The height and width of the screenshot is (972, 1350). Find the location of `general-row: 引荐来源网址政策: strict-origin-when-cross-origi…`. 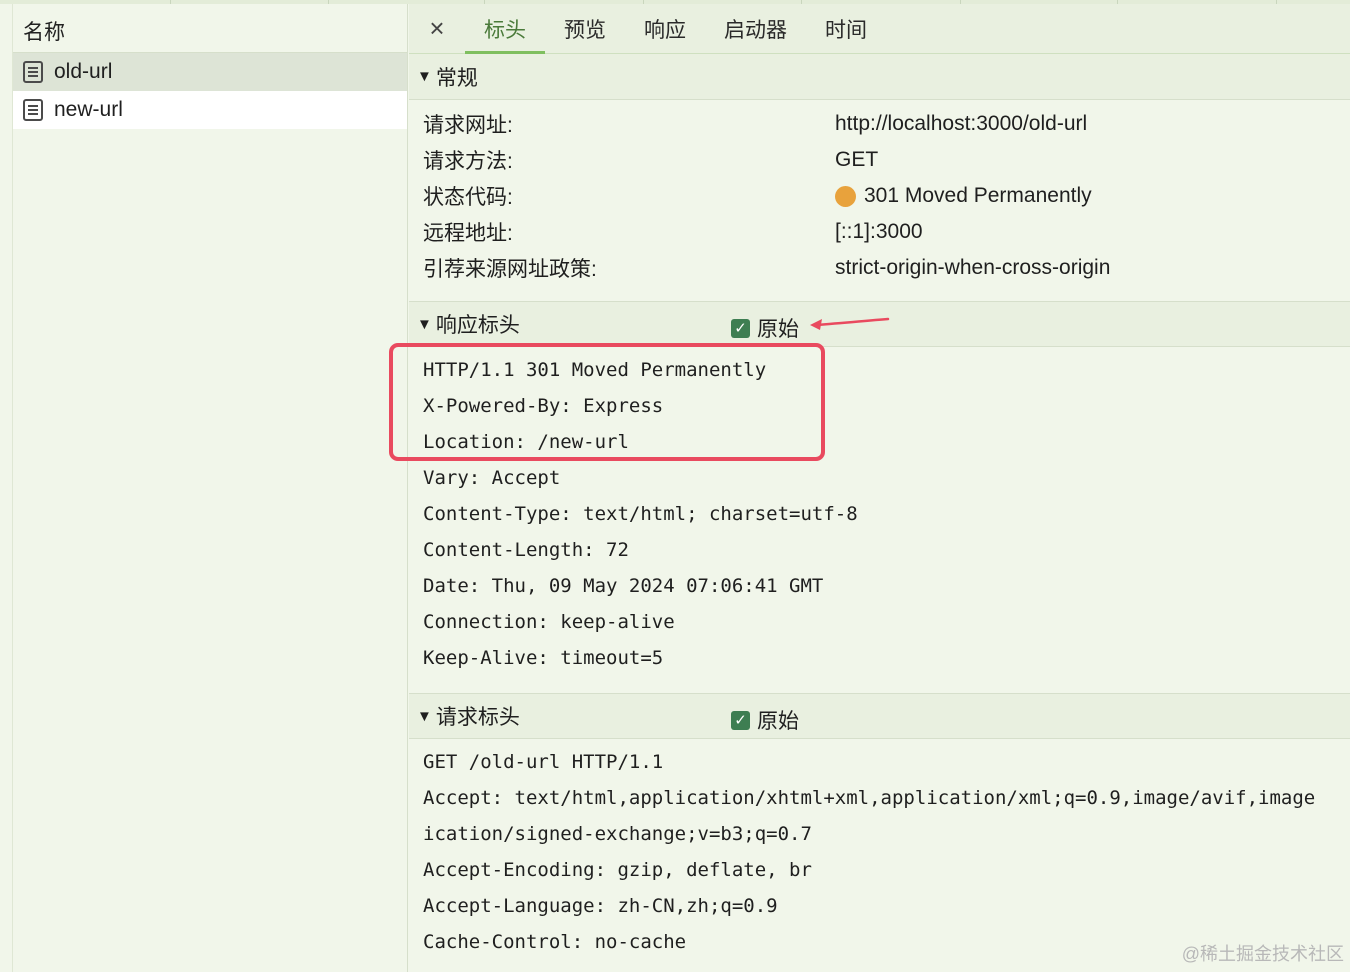

general-row: 引荐来源网址政策: strict-origin-when-cross-origi… is located at coordinates (886, 268).